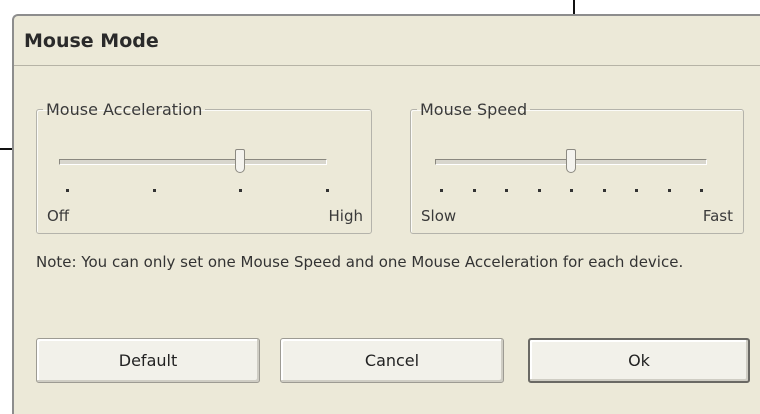  Describe the element at coordinates (474, 109) in the screenshot. I see `mouse-speed-legend: Mouse Speed` at that location.